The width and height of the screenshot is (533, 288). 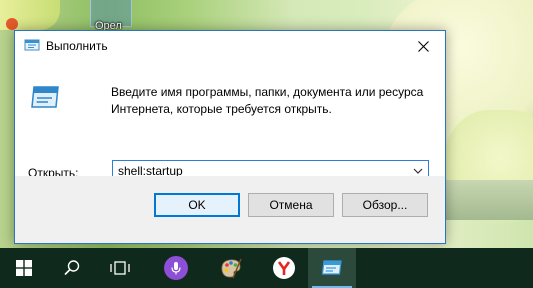 I want to click on search-button, so click(x=72, y=268).